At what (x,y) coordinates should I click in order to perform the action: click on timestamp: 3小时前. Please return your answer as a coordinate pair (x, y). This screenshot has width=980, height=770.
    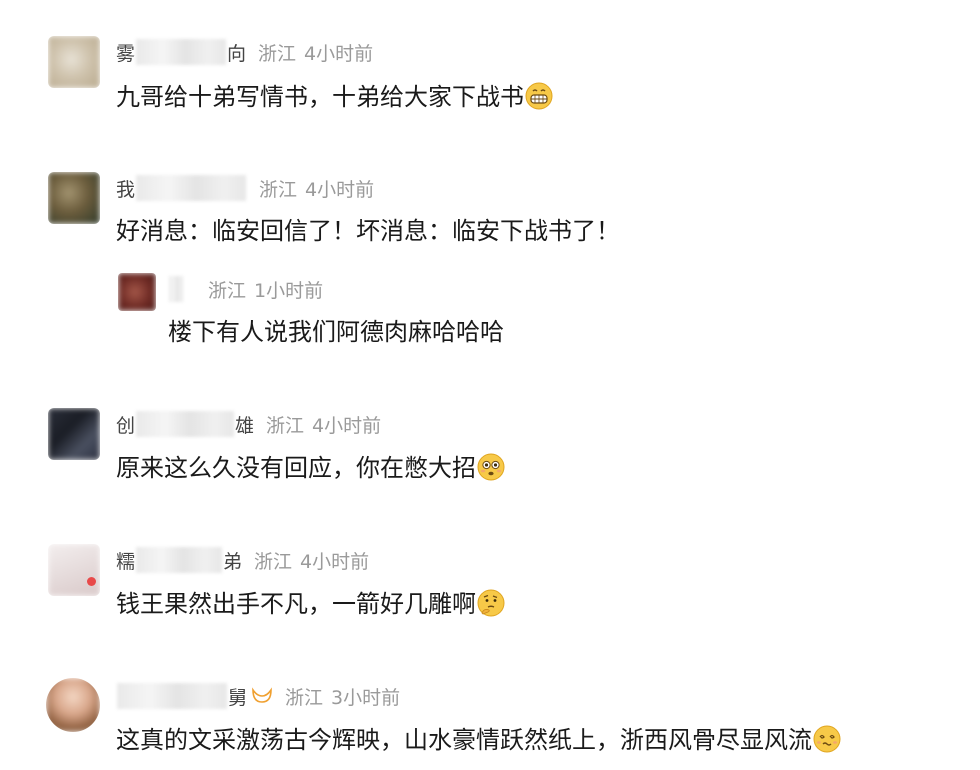
    Looking at the image, I should click on (366, 697).